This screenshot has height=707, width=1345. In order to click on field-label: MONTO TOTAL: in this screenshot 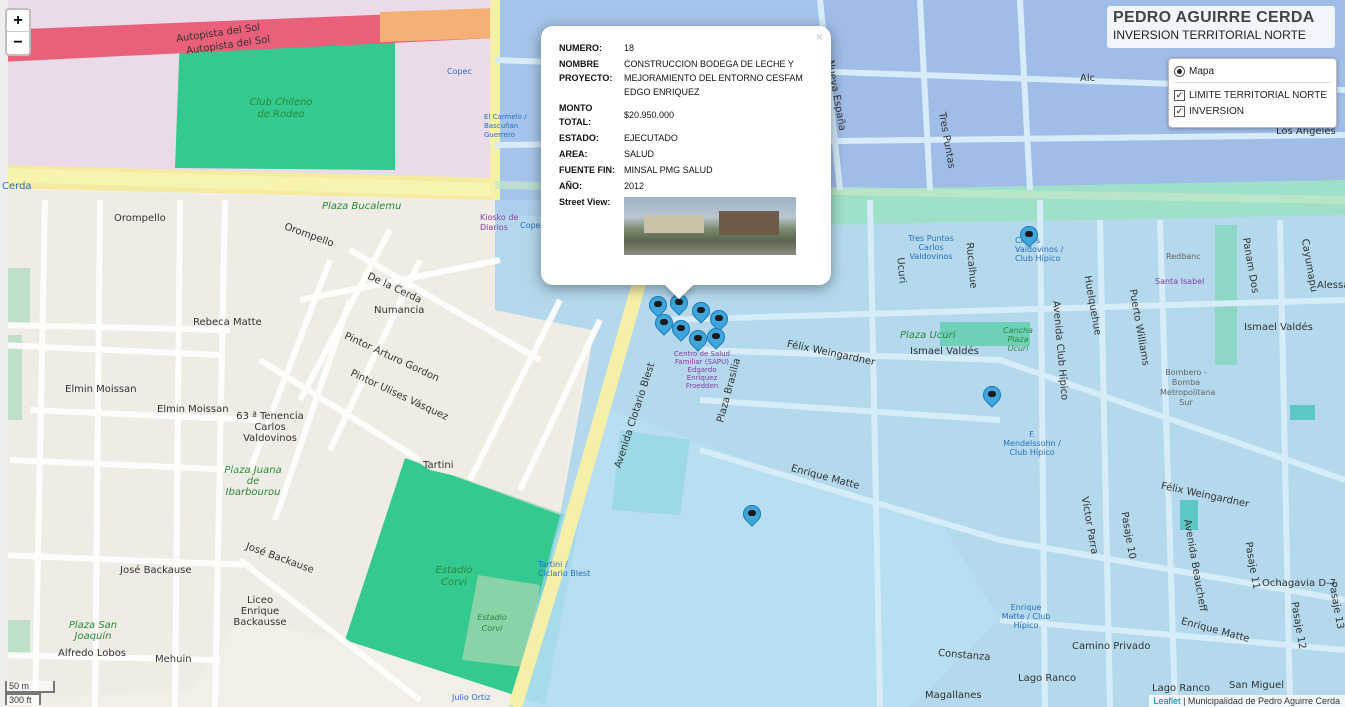, I will do `click(576, 115)`.